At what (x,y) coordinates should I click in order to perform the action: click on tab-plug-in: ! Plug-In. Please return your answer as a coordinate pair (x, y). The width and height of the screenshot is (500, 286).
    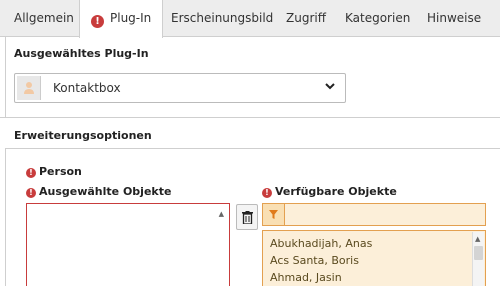
    Looking at the image, I should click on (121, 19).